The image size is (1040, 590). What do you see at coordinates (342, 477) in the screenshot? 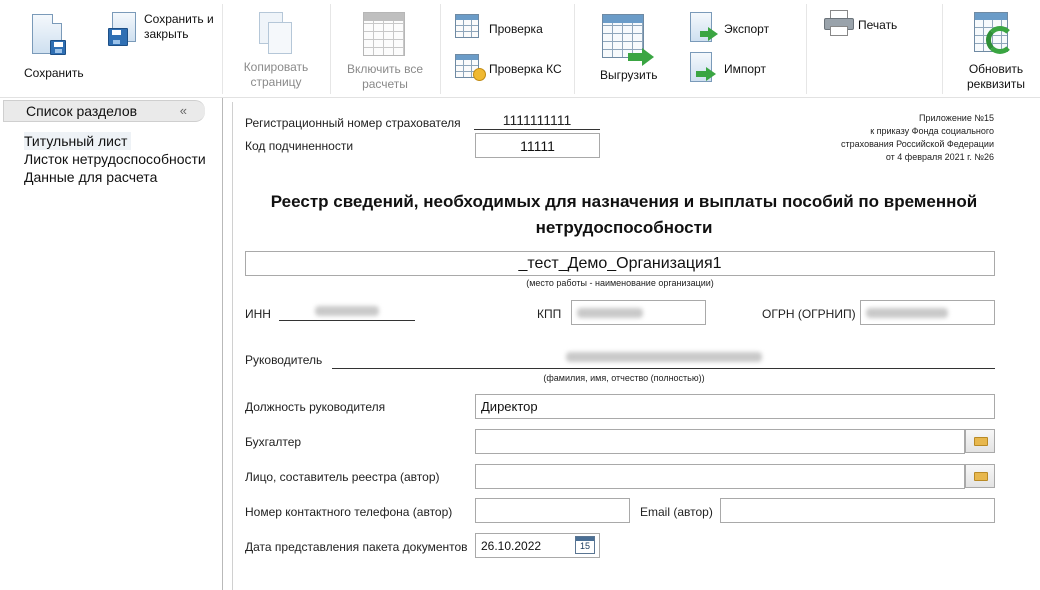
I see `author-label: Лицо, составитель реестра (автор)` at bounding box center [342, 477].